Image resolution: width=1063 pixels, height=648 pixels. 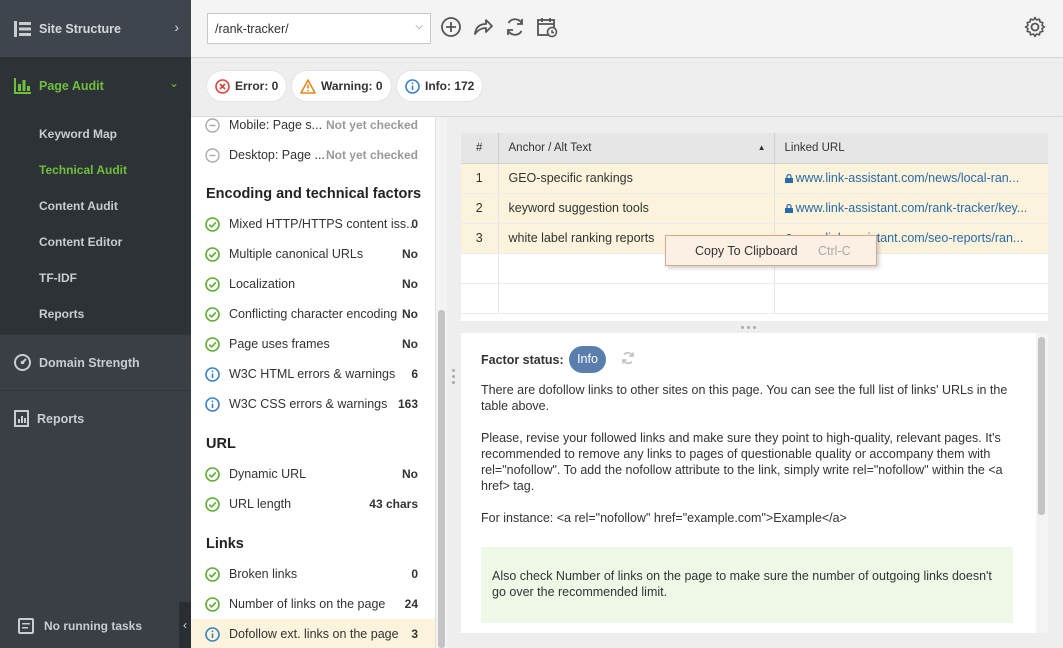 I want to click on nav-site-structure-label: Site Structure, so click(x=80, y=28).